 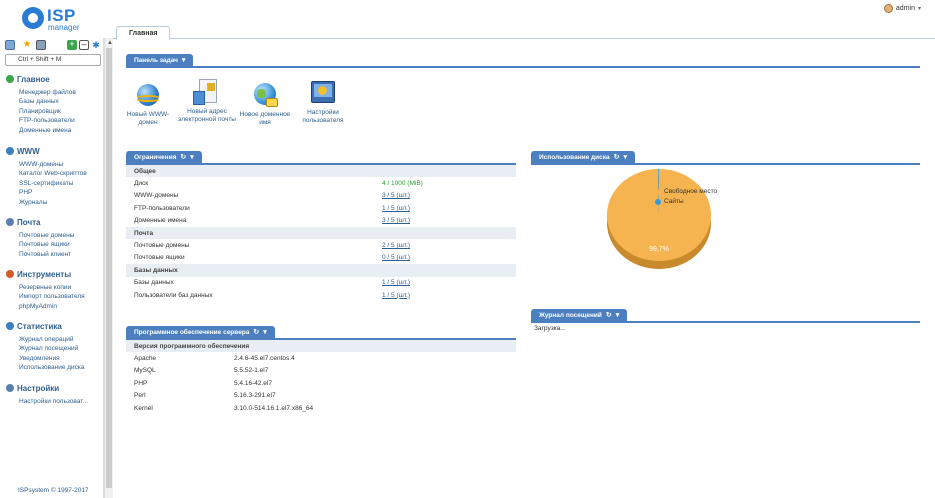 I want to click on new-www-domain-shortcut: Новый WWW-домен, so click(x=148, y=104).